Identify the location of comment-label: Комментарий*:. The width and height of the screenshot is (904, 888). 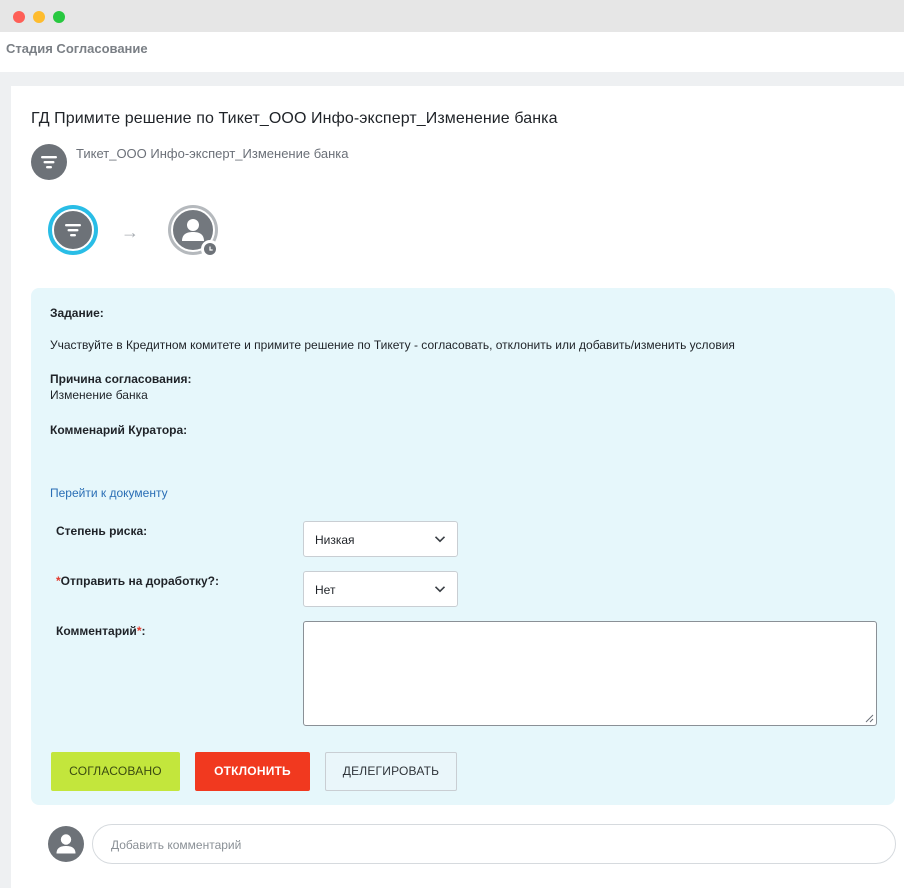
(100, 631).